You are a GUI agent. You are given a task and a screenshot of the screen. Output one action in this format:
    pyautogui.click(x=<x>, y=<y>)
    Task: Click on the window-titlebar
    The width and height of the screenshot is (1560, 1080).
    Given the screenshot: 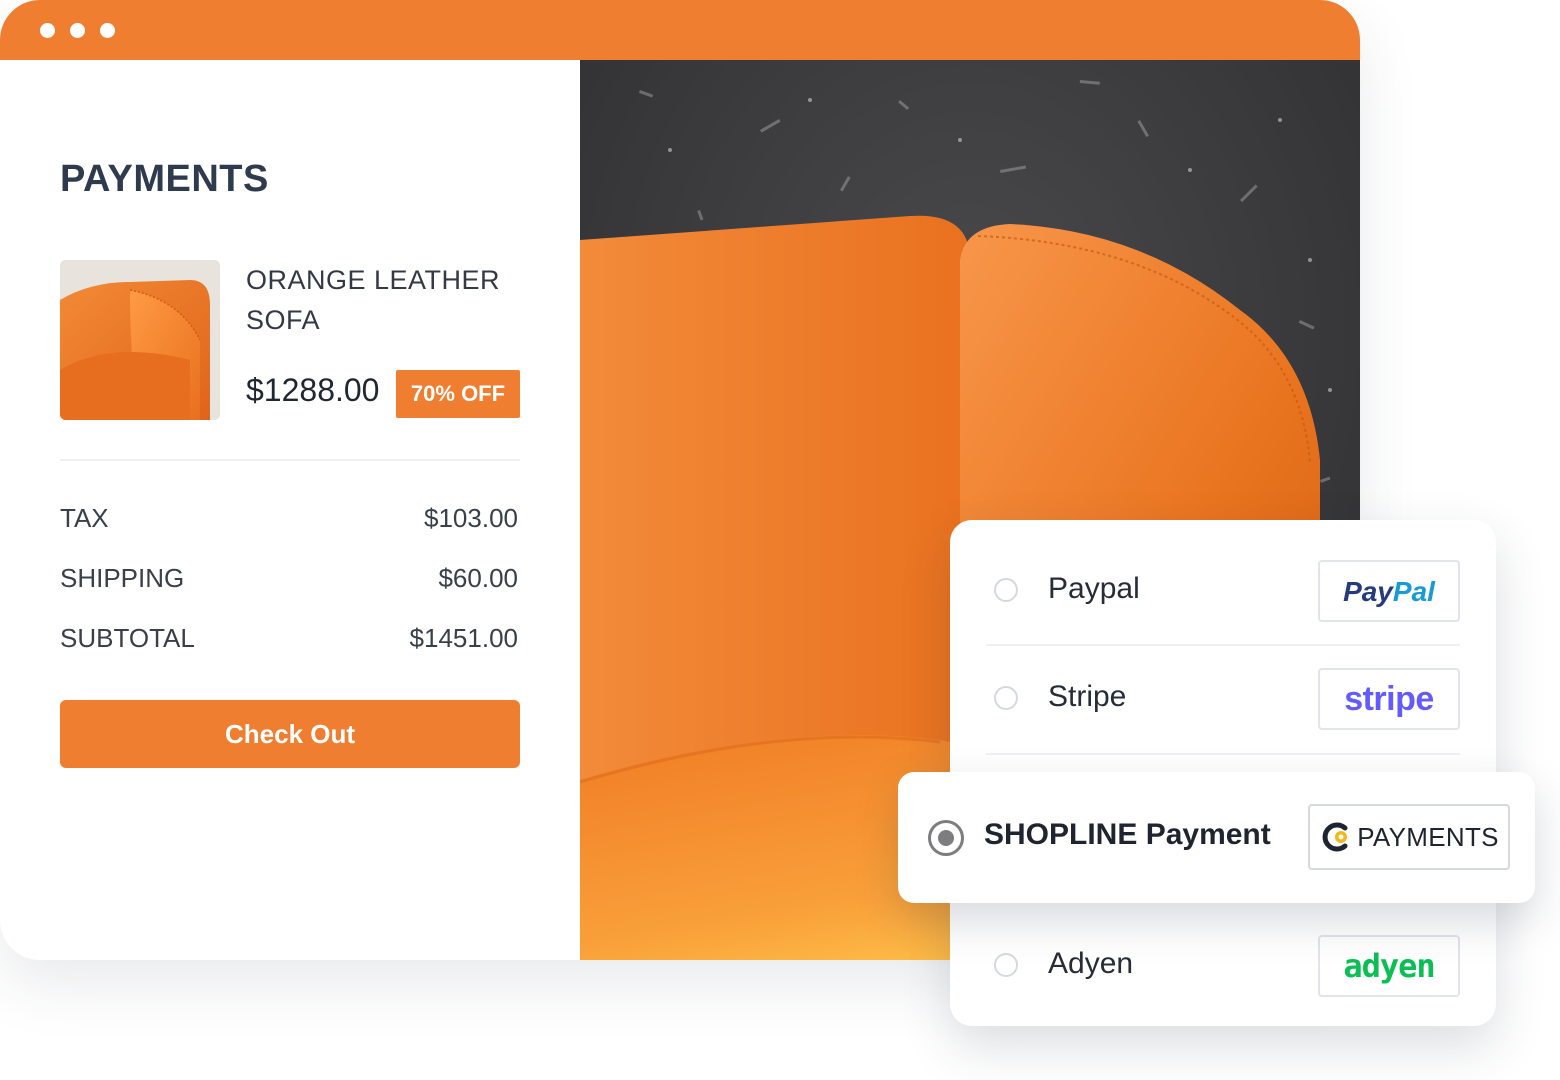 What is the action you would take?
    pyautogui.click(x=680, y=30)
    